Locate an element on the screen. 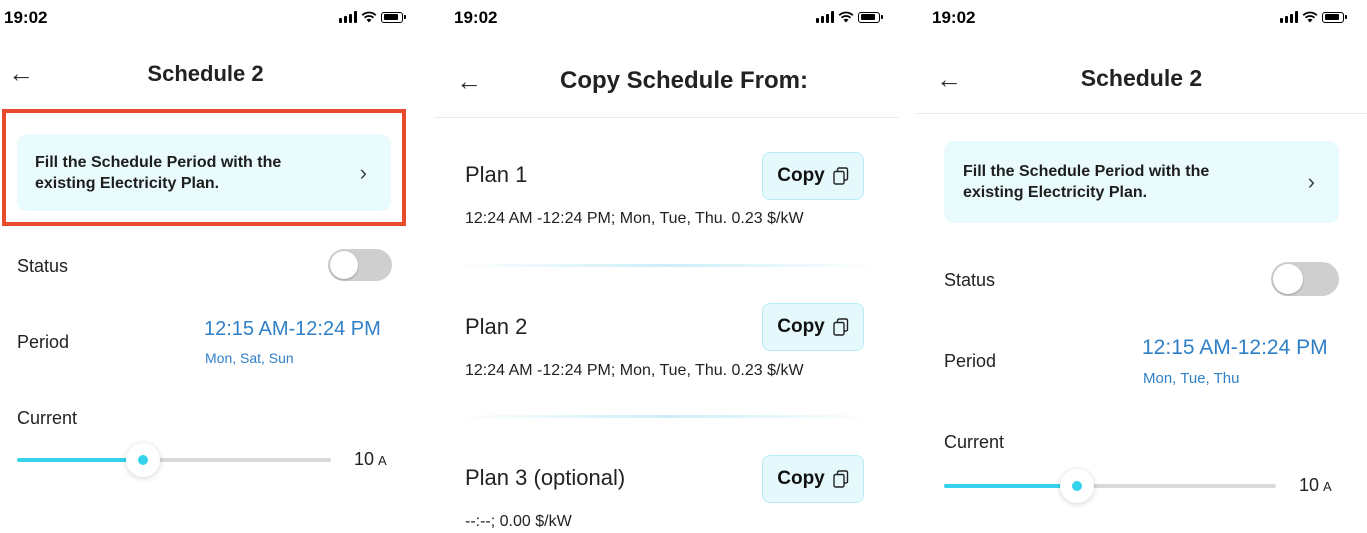 The height and width of the screenshot is (533, 1367). copy-button-plan-3: Copy is located at coordinates (813, 479).